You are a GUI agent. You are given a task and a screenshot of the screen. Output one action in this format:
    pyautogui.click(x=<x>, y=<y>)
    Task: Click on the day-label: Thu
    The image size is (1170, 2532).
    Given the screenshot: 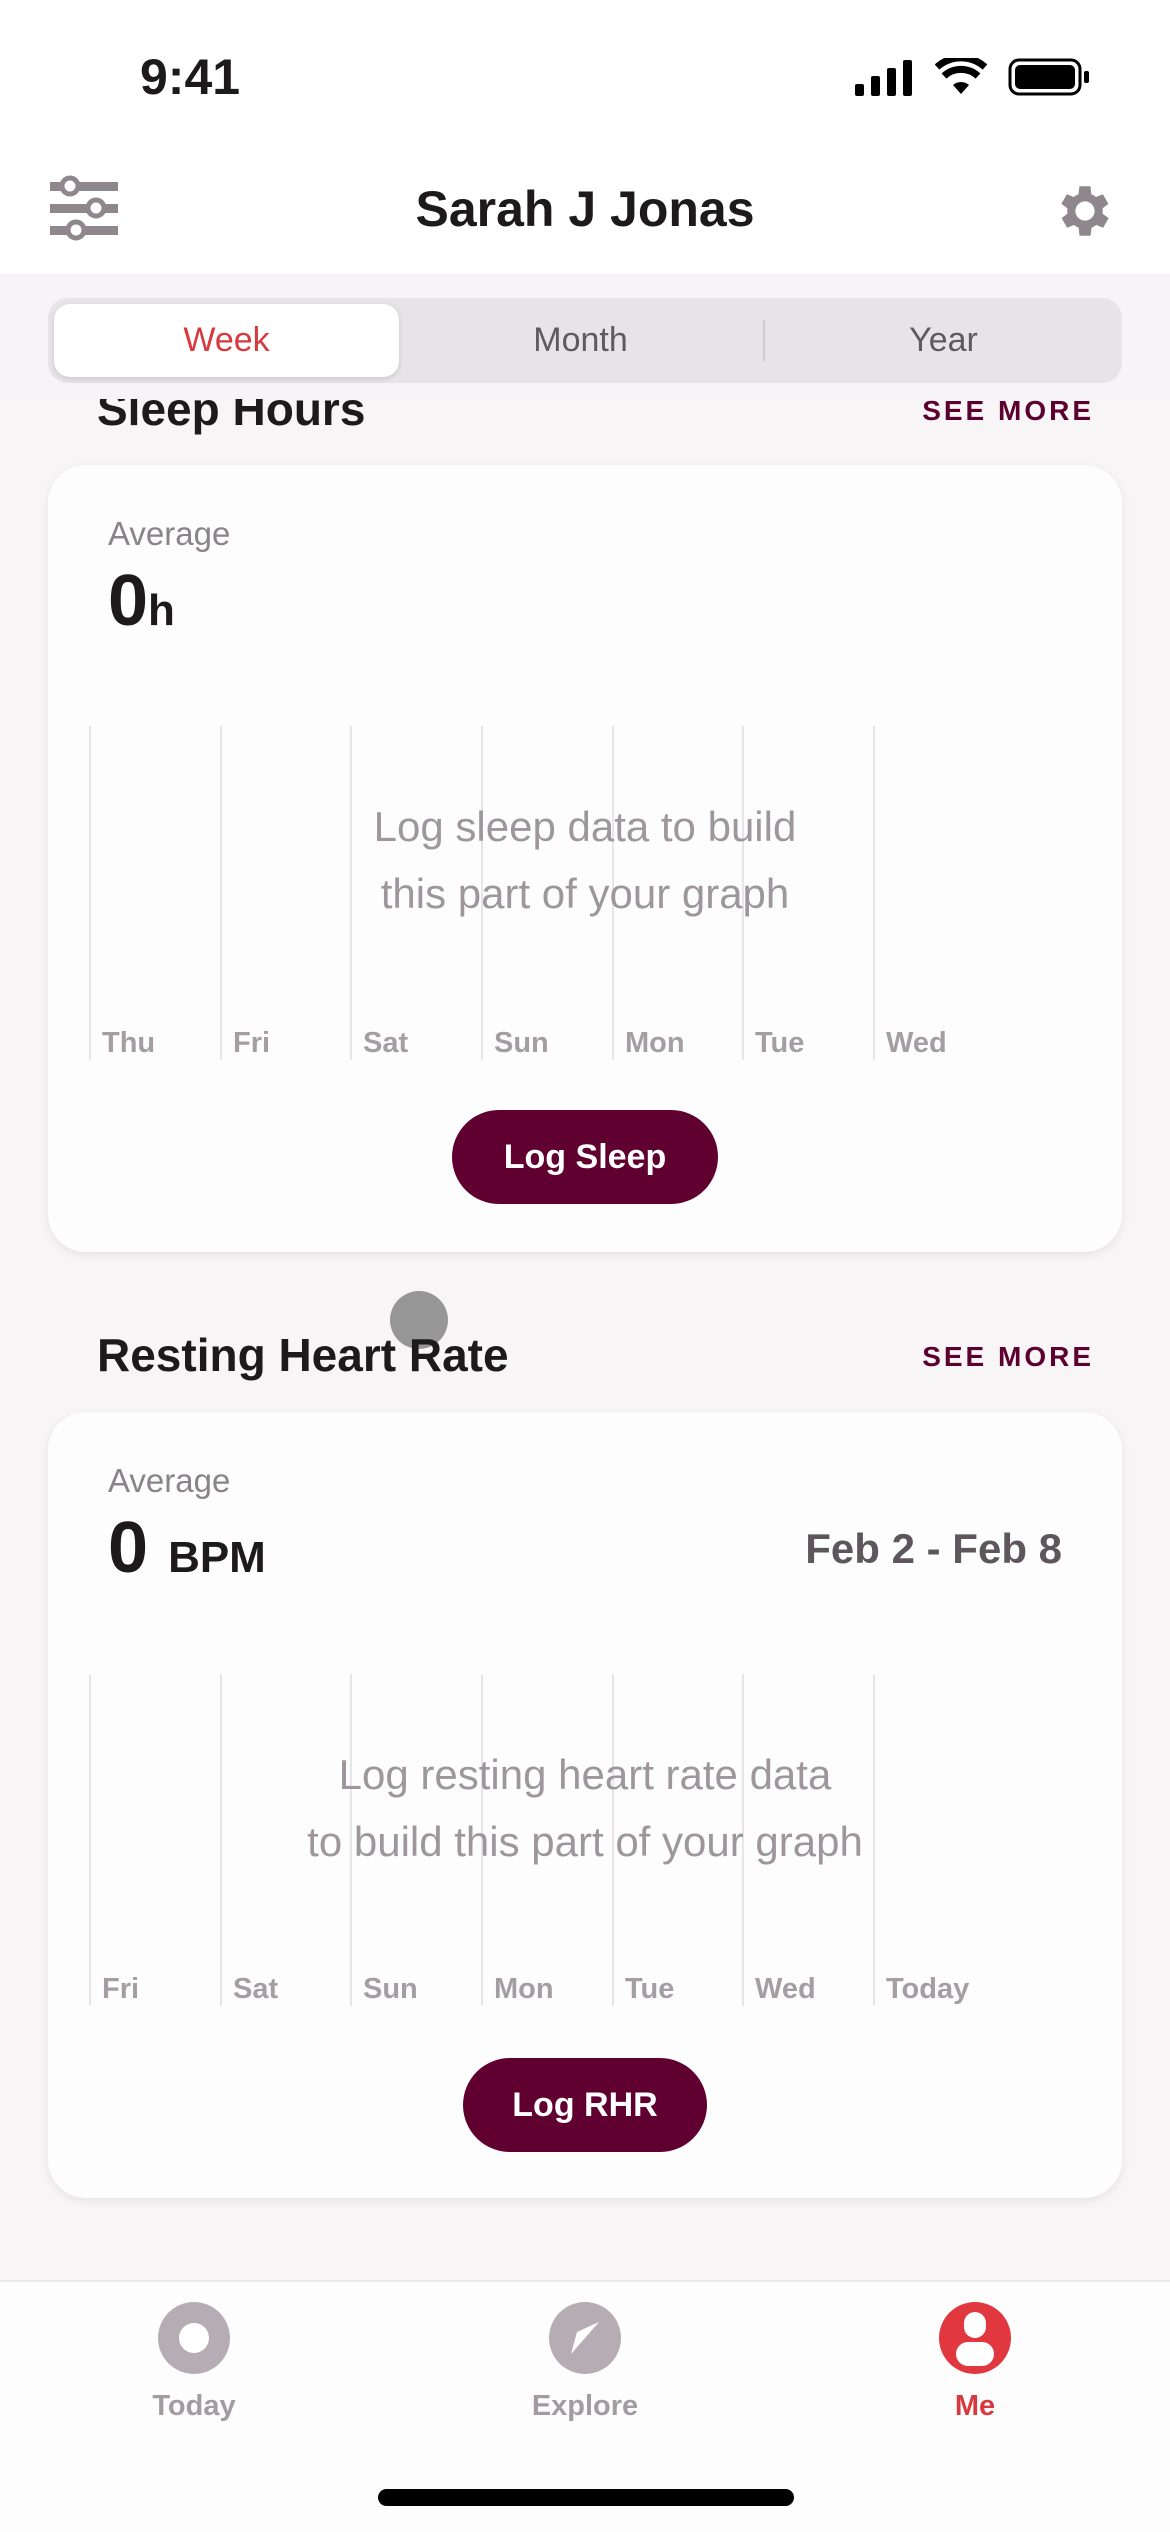 What is the action you would take?
    pyautogui.click(x=129, y=1043)
    